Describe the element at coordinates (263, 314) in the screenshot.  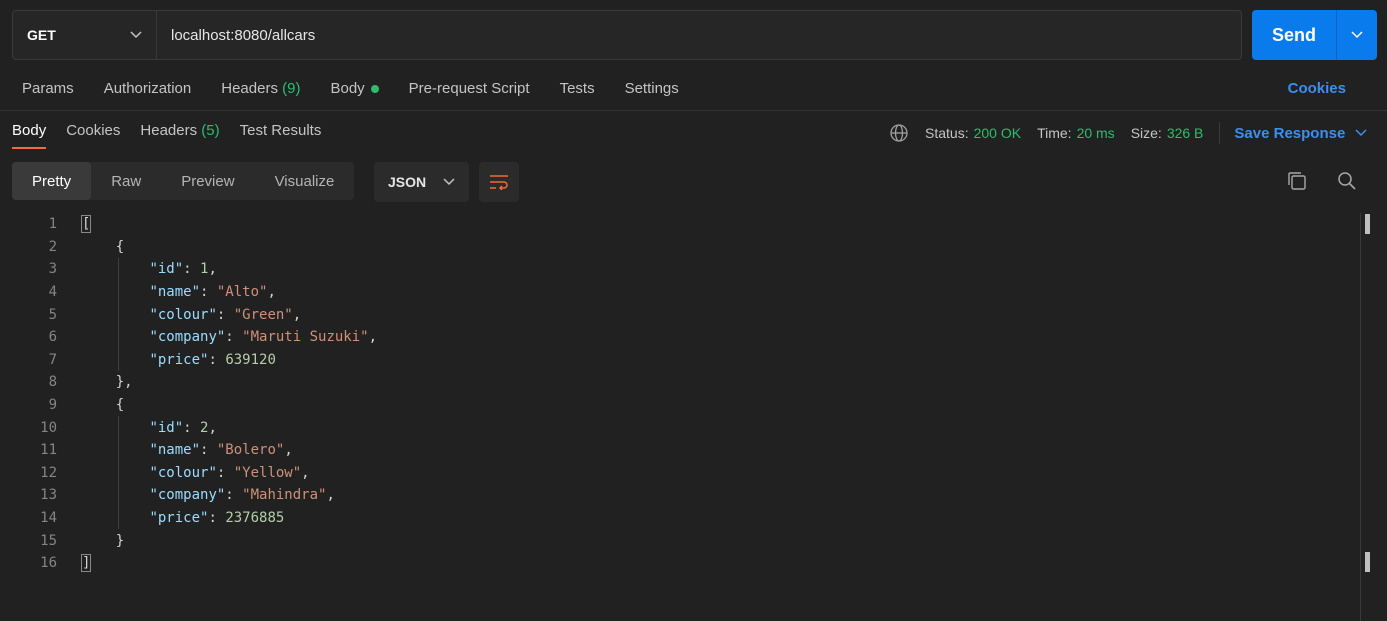
I see `json-string: "Green"` at that location.